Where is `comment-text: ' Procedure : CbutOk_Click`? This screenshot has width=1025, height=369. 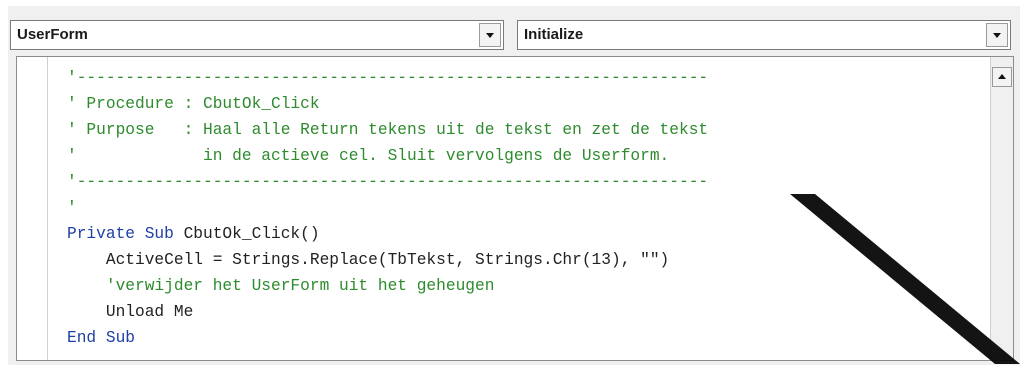
comment-text: ' Procedure : CbutOk_Click is located at coordinates (193, 104).